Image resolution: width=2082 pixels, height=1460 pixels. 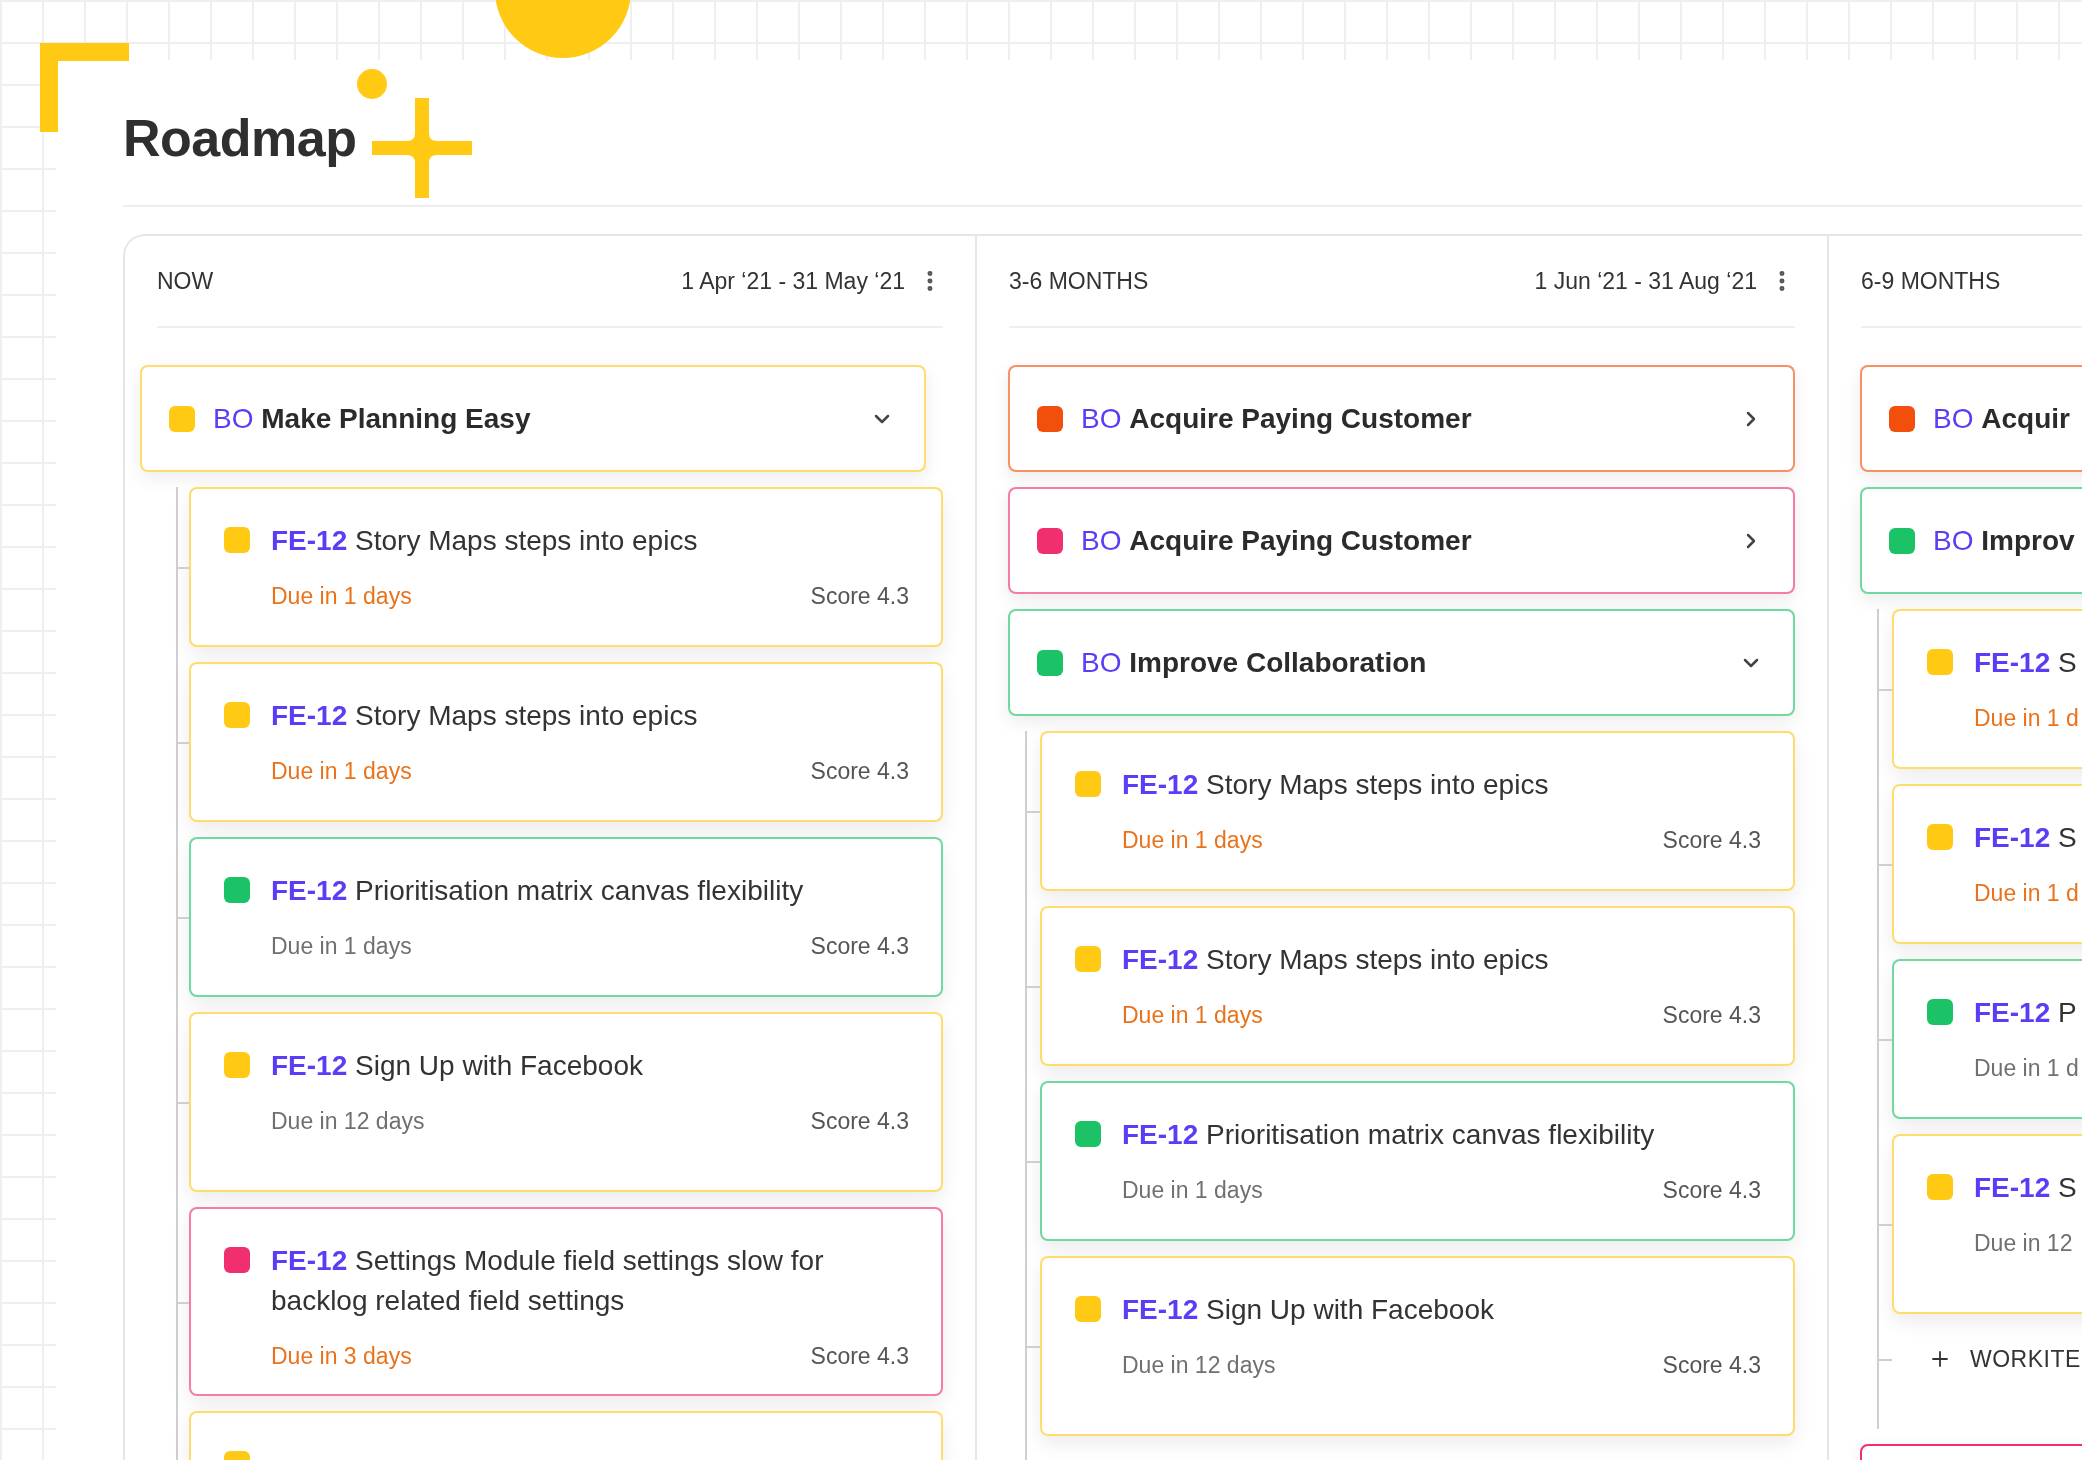 What do you see at coordinates (341, 1356) in the screenshot?
I see `due-date: Due in 3 days` at bounding box center [341, 1356].